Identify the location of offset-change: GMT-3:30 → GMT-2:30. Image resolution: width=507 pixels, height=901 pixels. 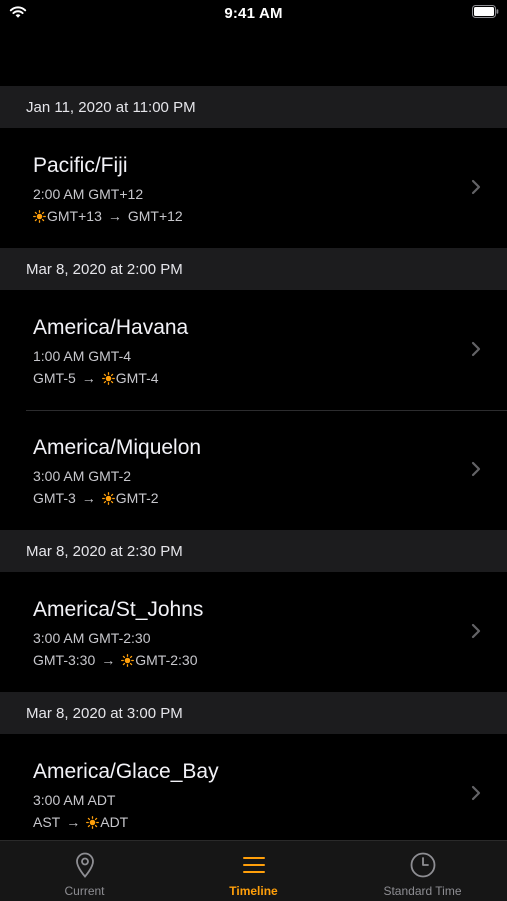
(115, 660).